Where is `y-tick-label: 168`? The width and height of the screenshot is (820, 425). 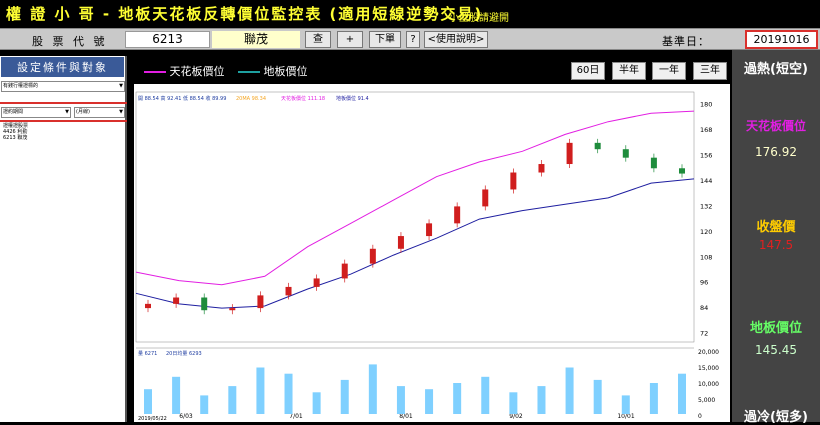
y-tick-label: 168 is located at coordinates (706, 130).